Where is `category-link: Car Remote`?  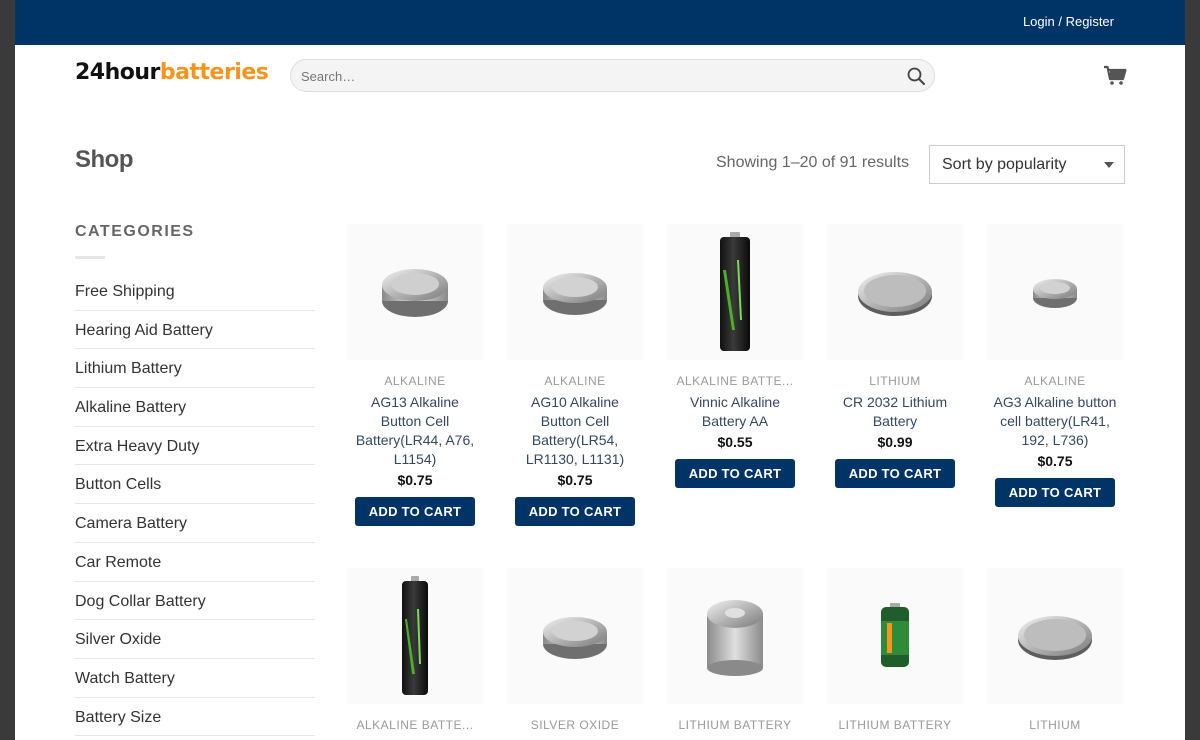
category-link: Car Remote is located at coordinates (195, 562).